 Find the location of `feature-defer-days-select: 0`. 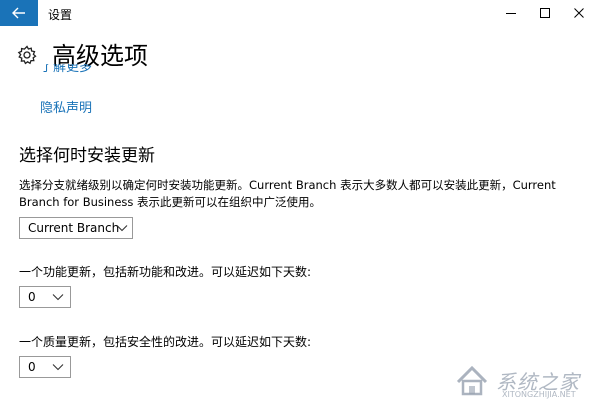

feature-defer-days-select: 0 is located at coordinates (45, 297).